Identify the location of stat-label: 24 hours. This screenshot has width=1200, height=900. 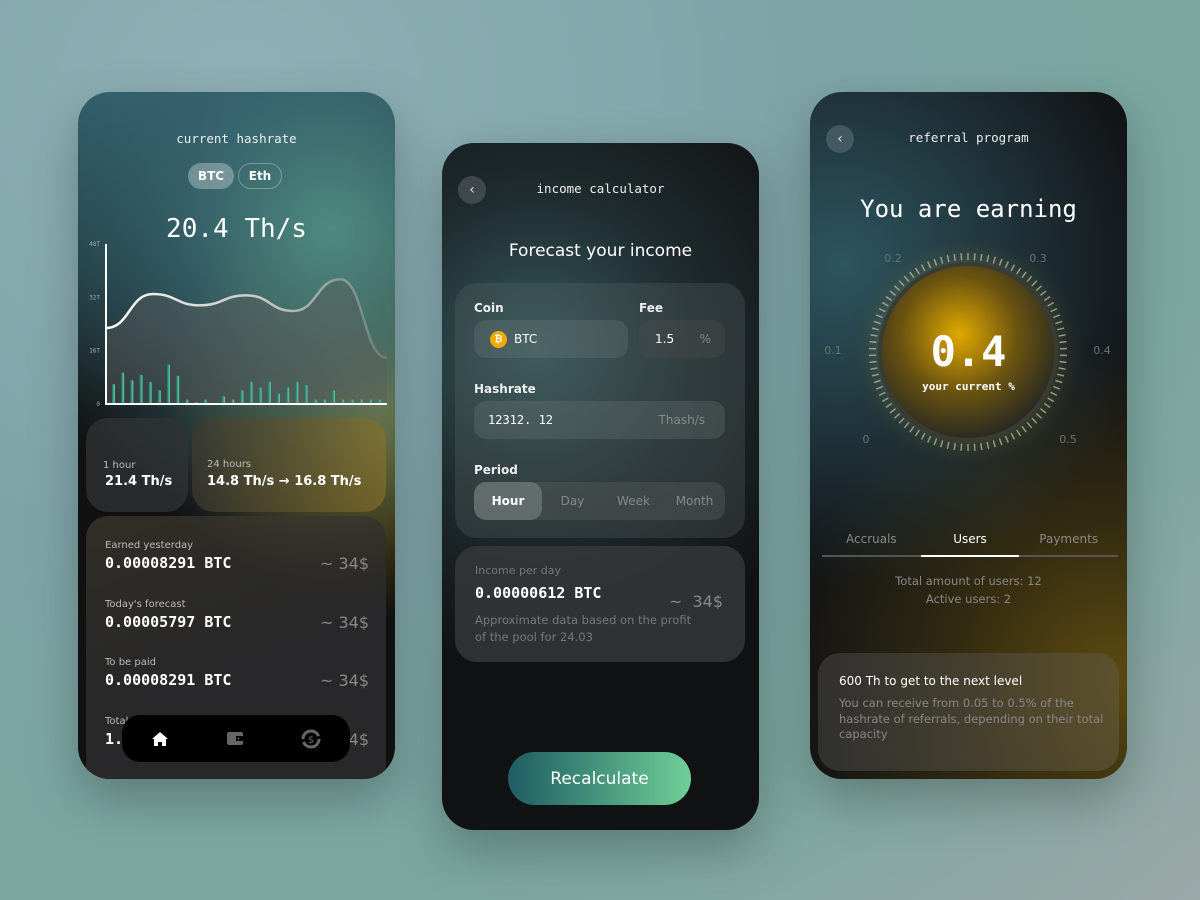
(229, 464).